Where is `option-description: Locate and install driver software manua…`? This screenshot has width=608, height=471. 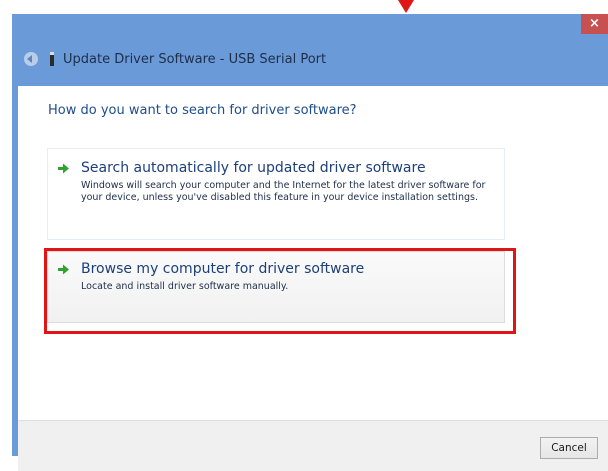 option-description: Locate and install driver software manua… is located at coordinates (185, 286).